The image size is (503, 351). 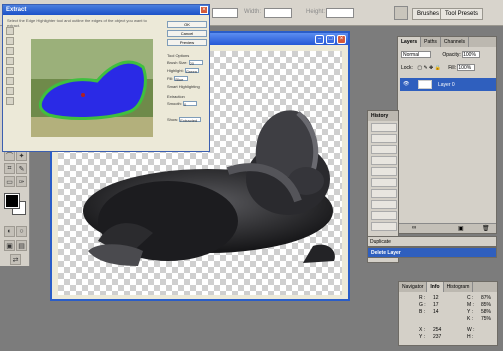 I want to click on crop-icon: ⌗, so click(x=9, y=168).